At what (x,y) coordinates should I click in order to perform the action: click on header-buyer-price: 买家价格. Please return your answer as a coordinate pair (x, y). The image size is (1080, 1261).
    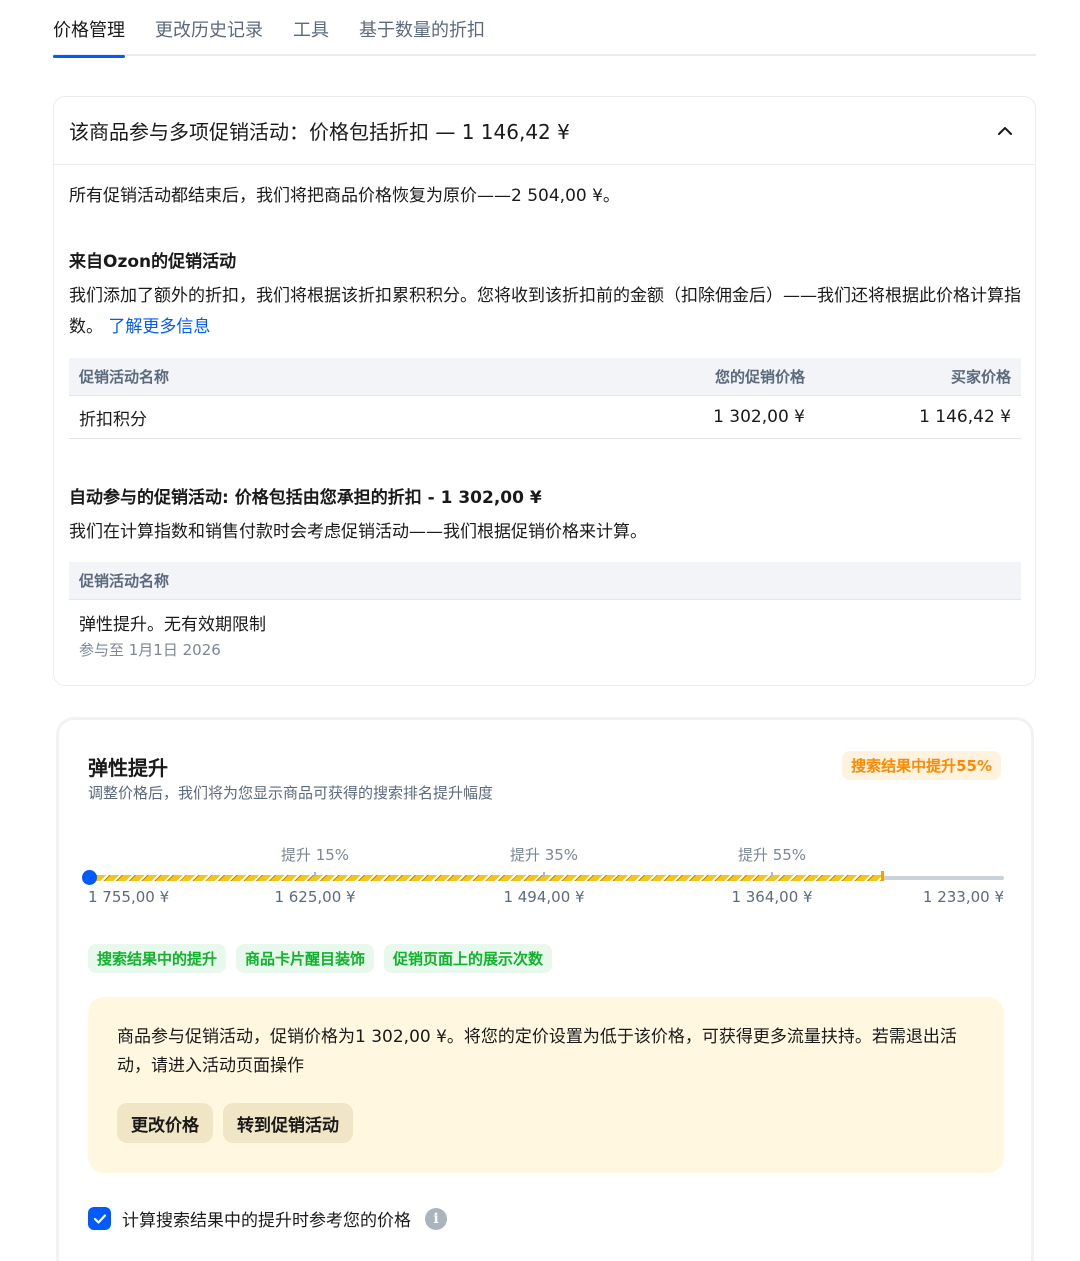
    Looking at the image, I should click on (980, 377).